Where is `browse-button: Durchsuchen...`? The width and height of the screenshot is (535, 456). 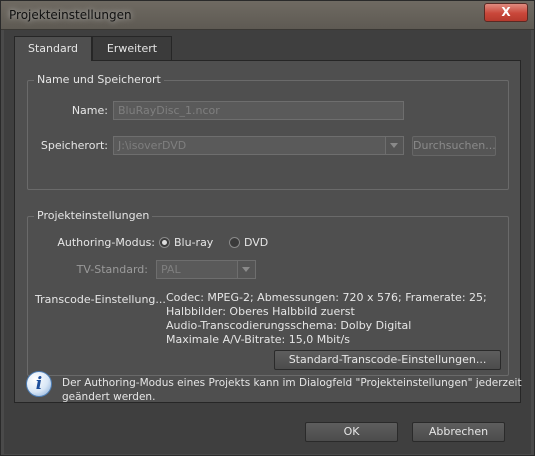
browse-button: Durchsuchen... is located at coordinates (454, 146).